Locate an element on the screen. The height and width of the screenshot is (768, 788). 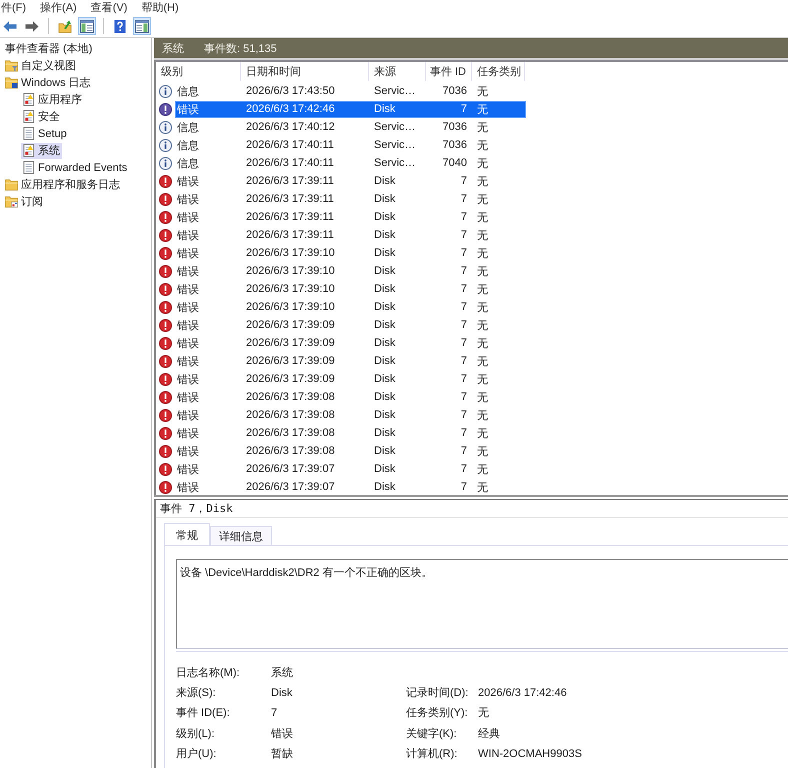
document-alert-icon is located at coordinates (28, 116).